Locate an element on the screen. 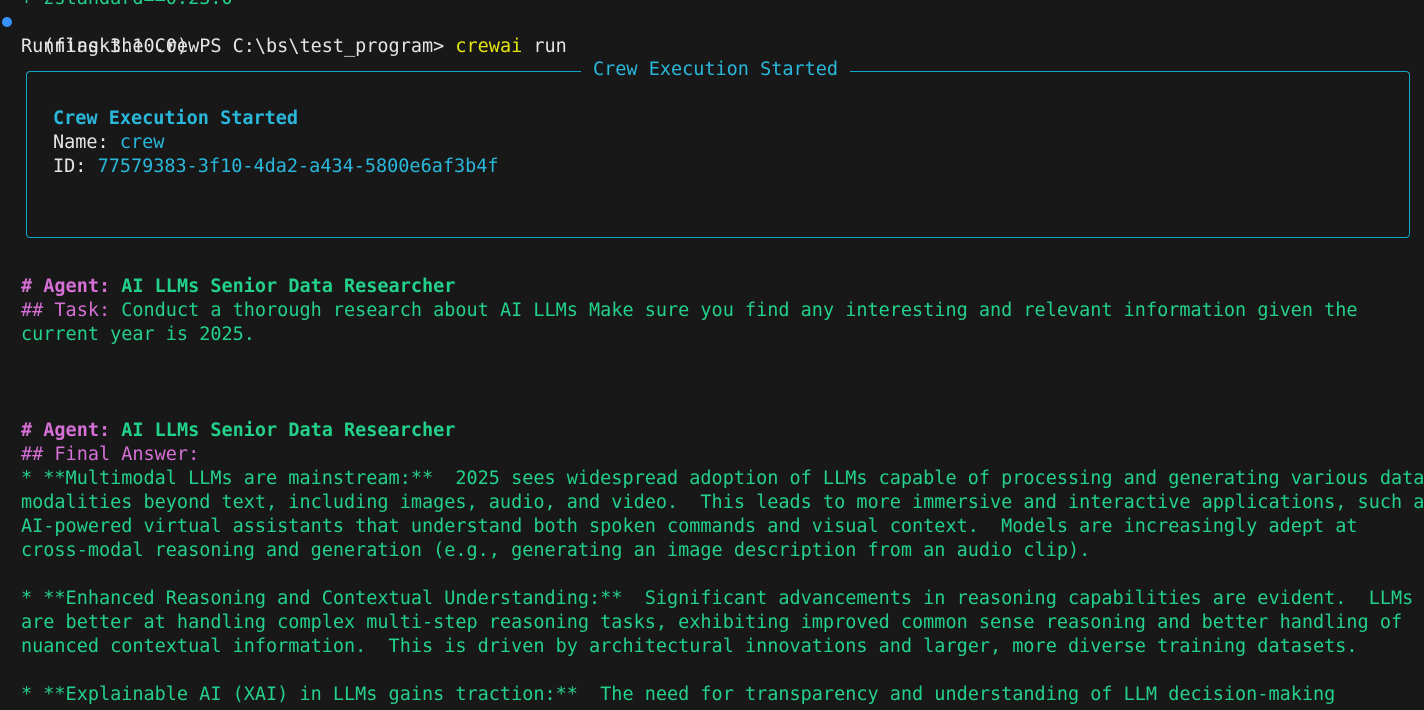 Image resolution: width=1424 pixels, height=710 pixels. id-value: 77579383-3f10-4da2-a434-5800e6af3b4f is located at coordinates (298, 166).